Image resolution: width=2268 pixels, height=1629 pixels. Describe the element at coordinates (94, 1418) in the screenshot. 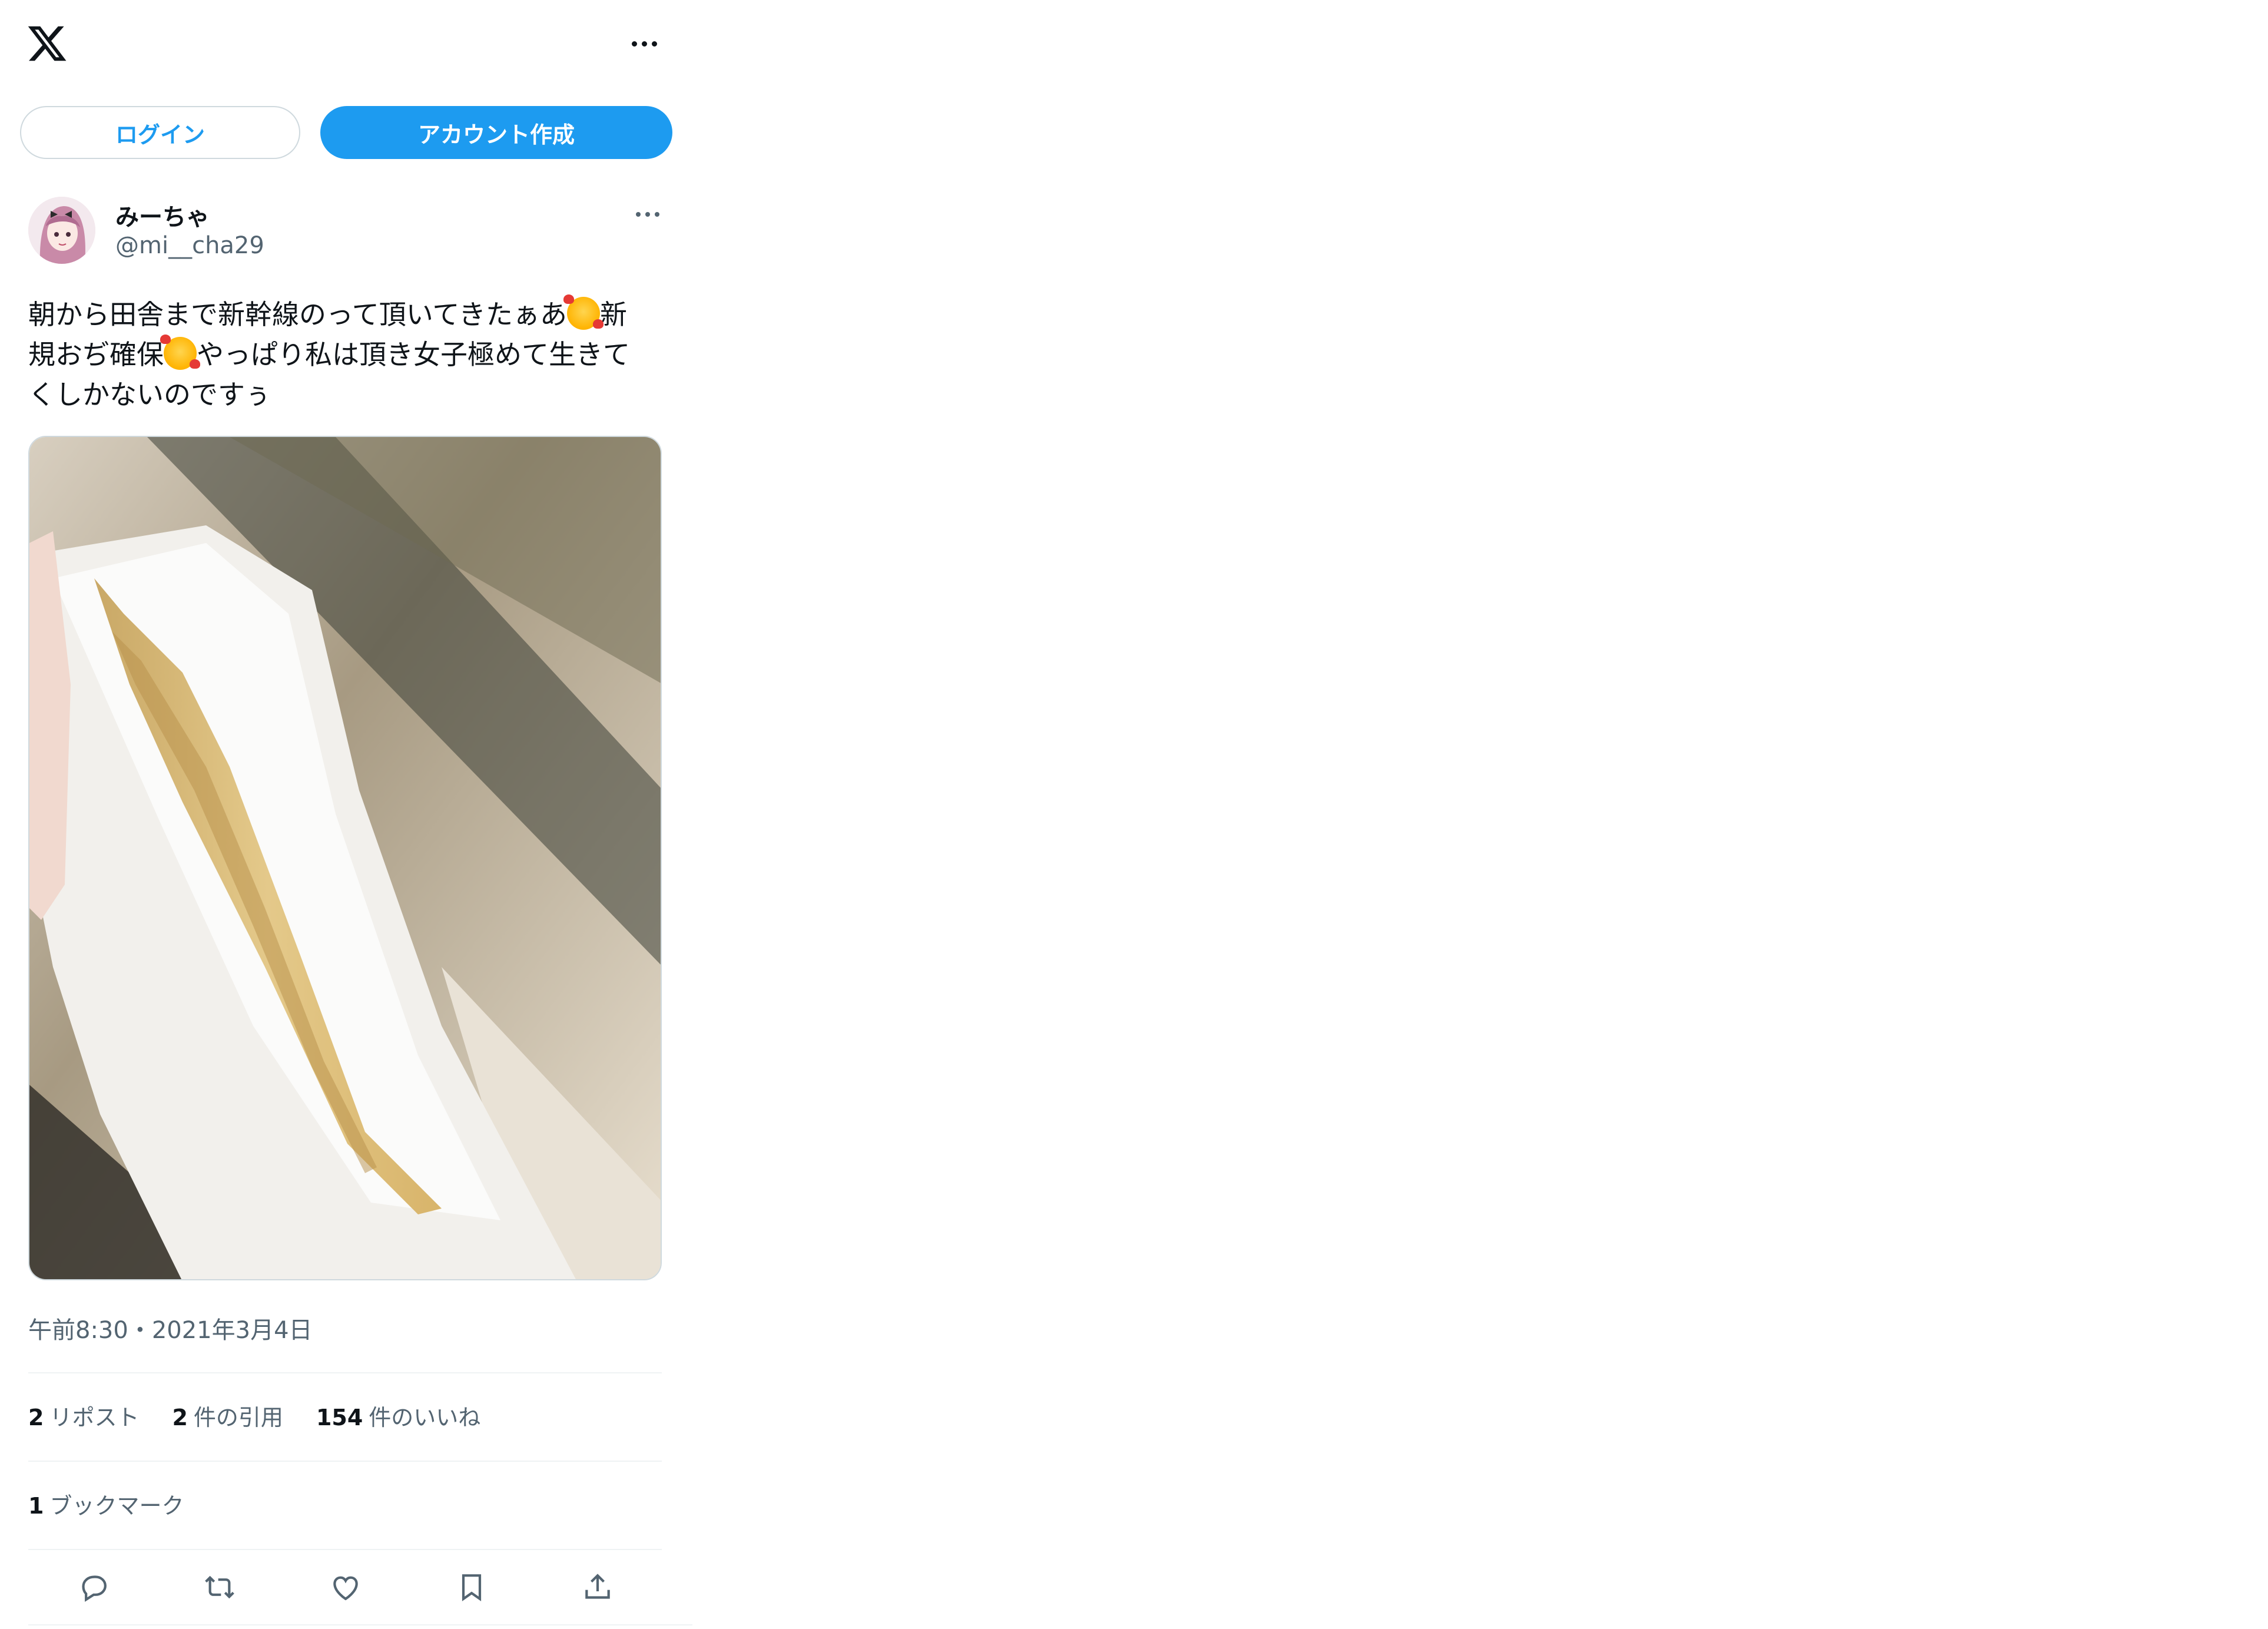

I see `reposts-label: リポスト` at that location.